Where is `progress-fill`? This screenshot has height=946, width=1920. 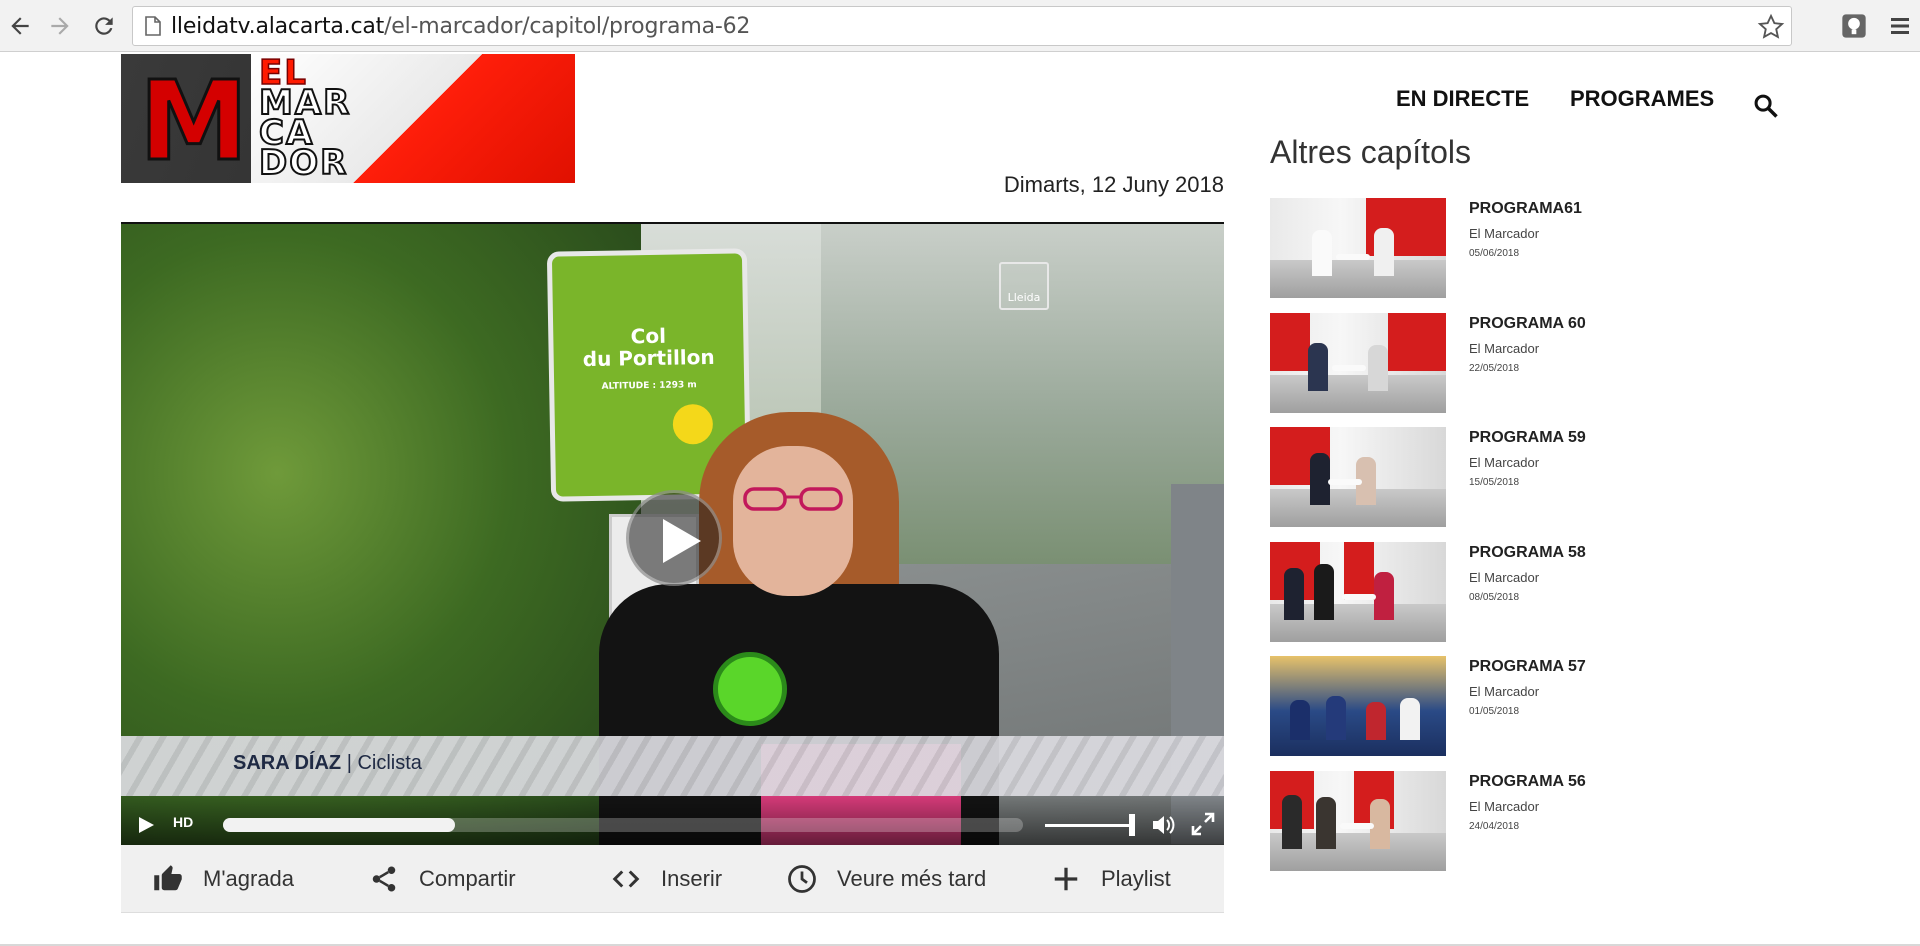 progress-fill is located at coordinates (339, 825).